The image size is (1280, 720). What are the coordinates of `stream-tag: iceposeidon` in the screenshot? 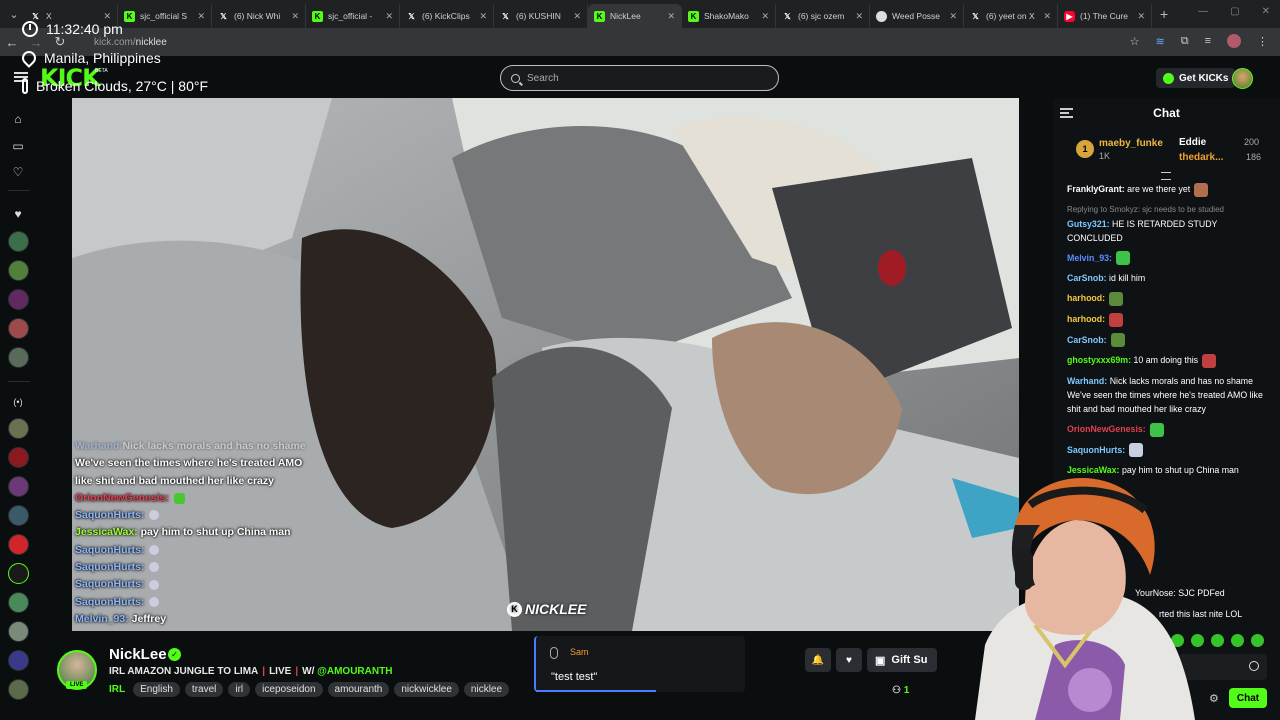 It's located at (289, 689).